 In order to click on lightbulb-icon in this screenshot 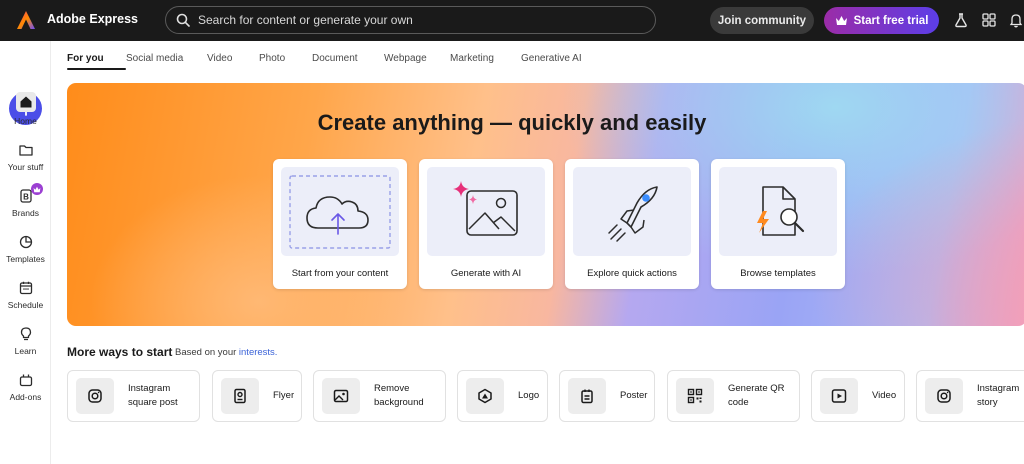, I will do `click(25, 334)`.